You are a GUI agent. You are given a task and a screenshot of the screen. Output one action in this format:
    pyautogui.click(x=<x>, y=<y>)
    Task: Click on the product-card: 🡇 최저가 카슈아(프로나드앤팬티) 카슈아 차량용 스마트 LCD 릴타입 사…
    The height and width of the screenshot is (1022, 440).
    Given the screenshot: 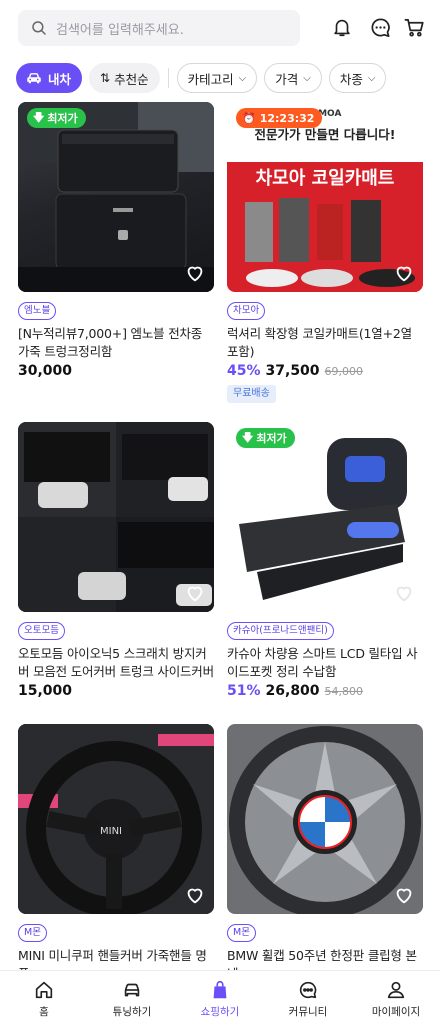 What is the action you would take?
    pyautogui.click(x=325, y=560)
    